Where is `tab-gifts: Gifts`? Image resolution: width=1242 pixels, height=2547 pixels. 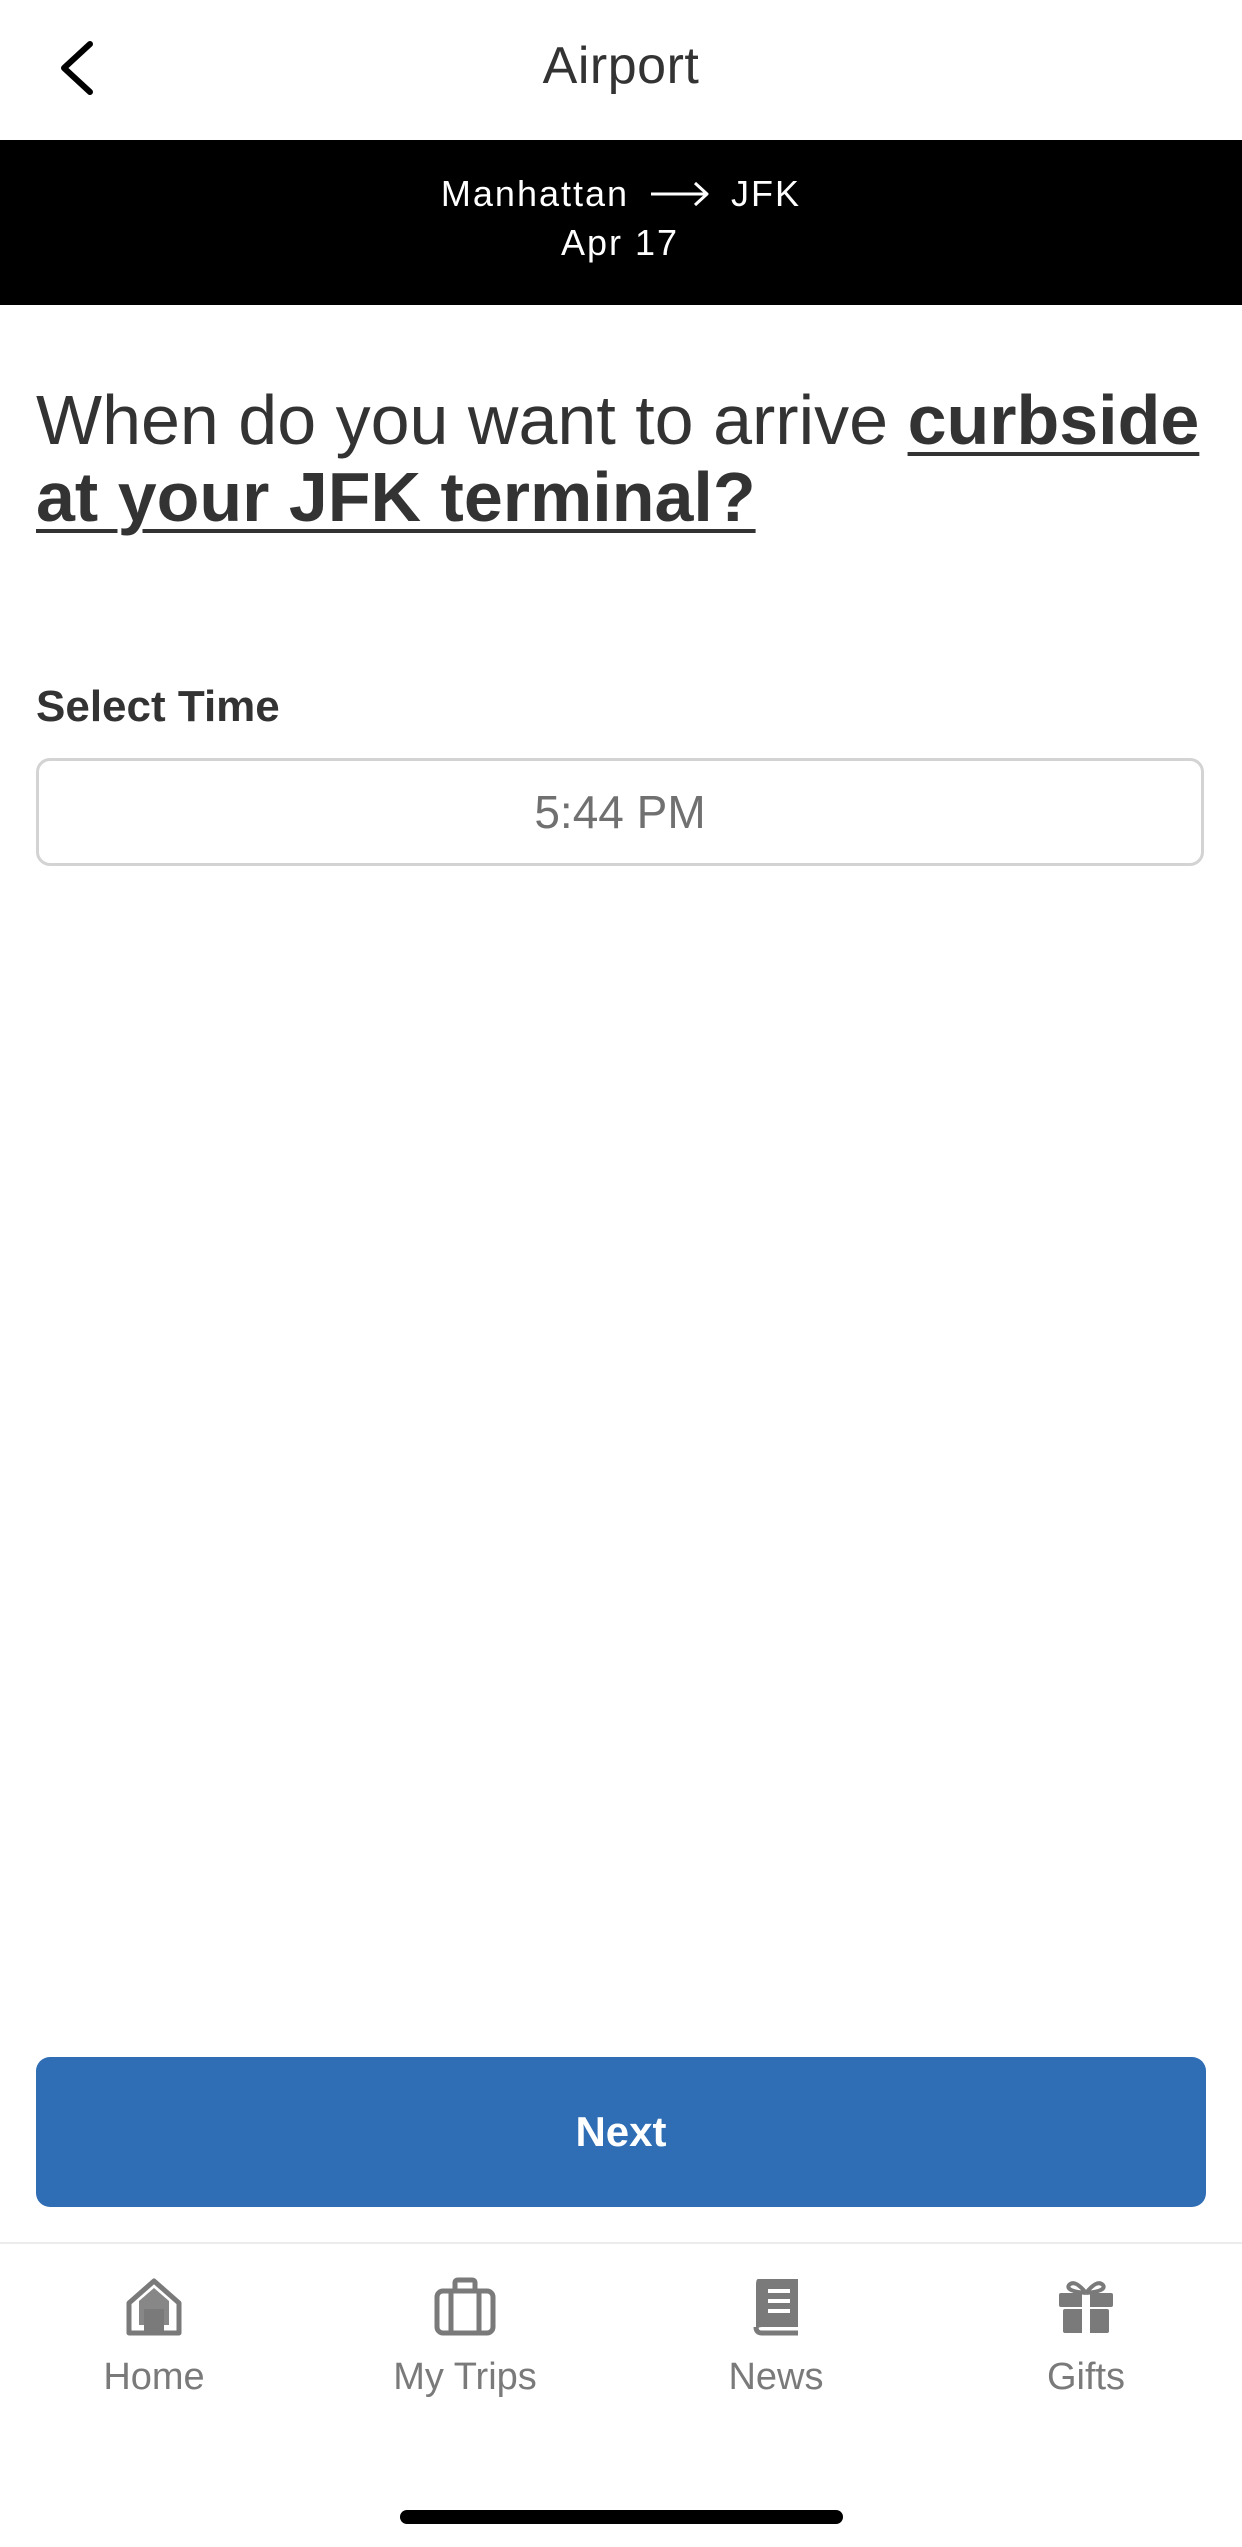
tab-gifts: Gifts is located at coordinates (1086, 2336).